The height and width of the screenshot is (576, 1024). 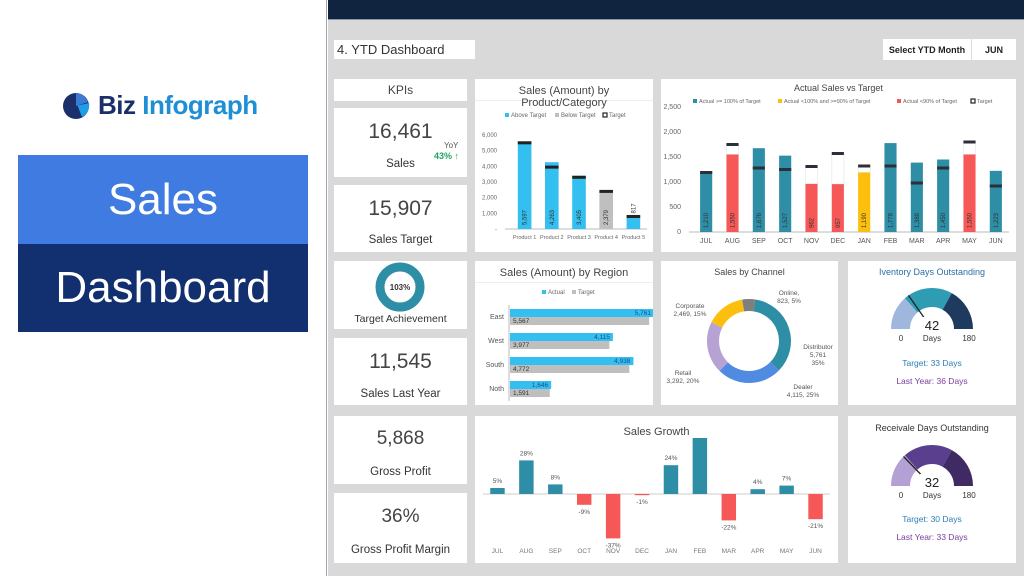 What do you see at coordinates (917, 241) in the screenshot?
I see `x-tick-label: MAR` at bounding box center [917, 241].